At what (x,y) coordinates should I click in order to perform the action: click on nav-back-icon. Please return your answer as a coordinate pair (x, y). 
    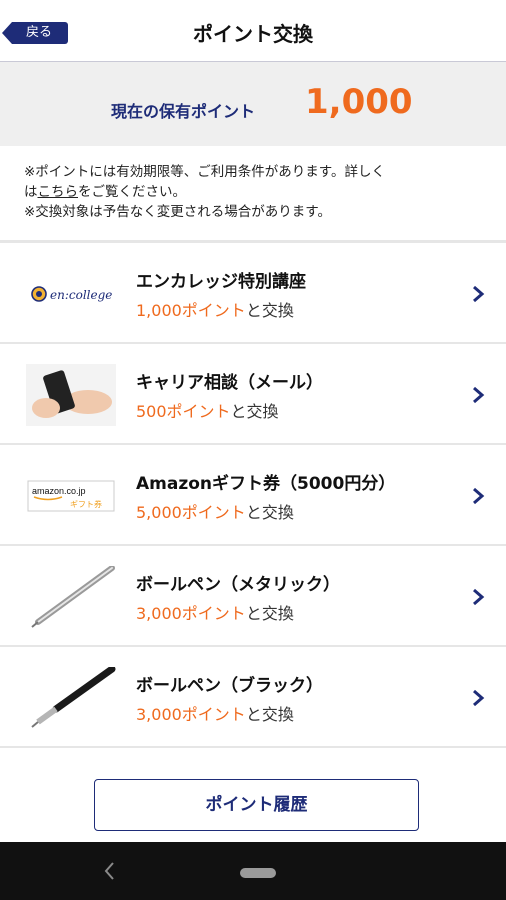
    Looking at the image, I should click on (110, 871).